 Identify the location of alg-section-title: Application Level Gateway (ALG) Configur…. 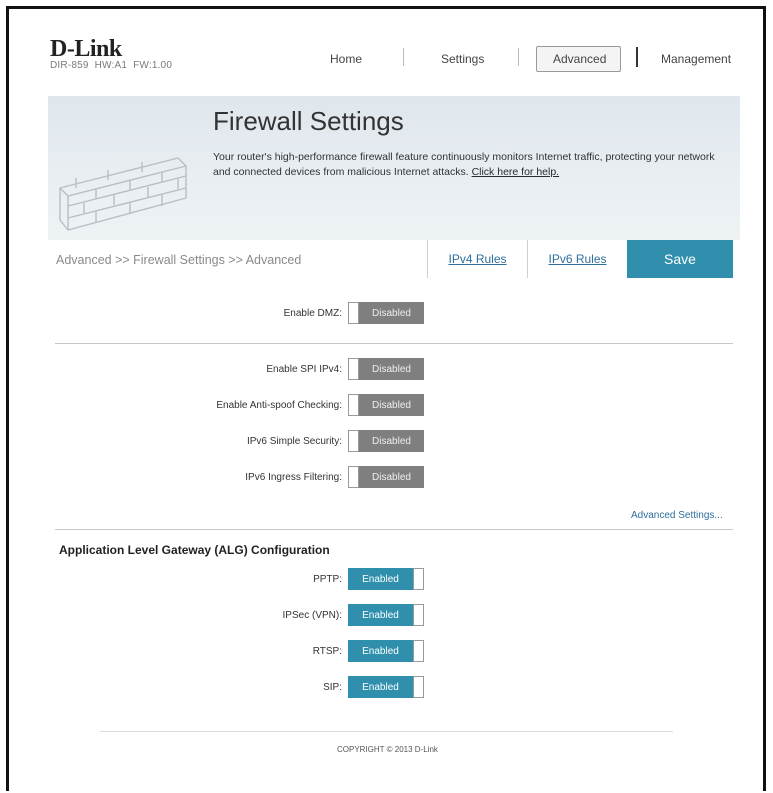
(194, 550).